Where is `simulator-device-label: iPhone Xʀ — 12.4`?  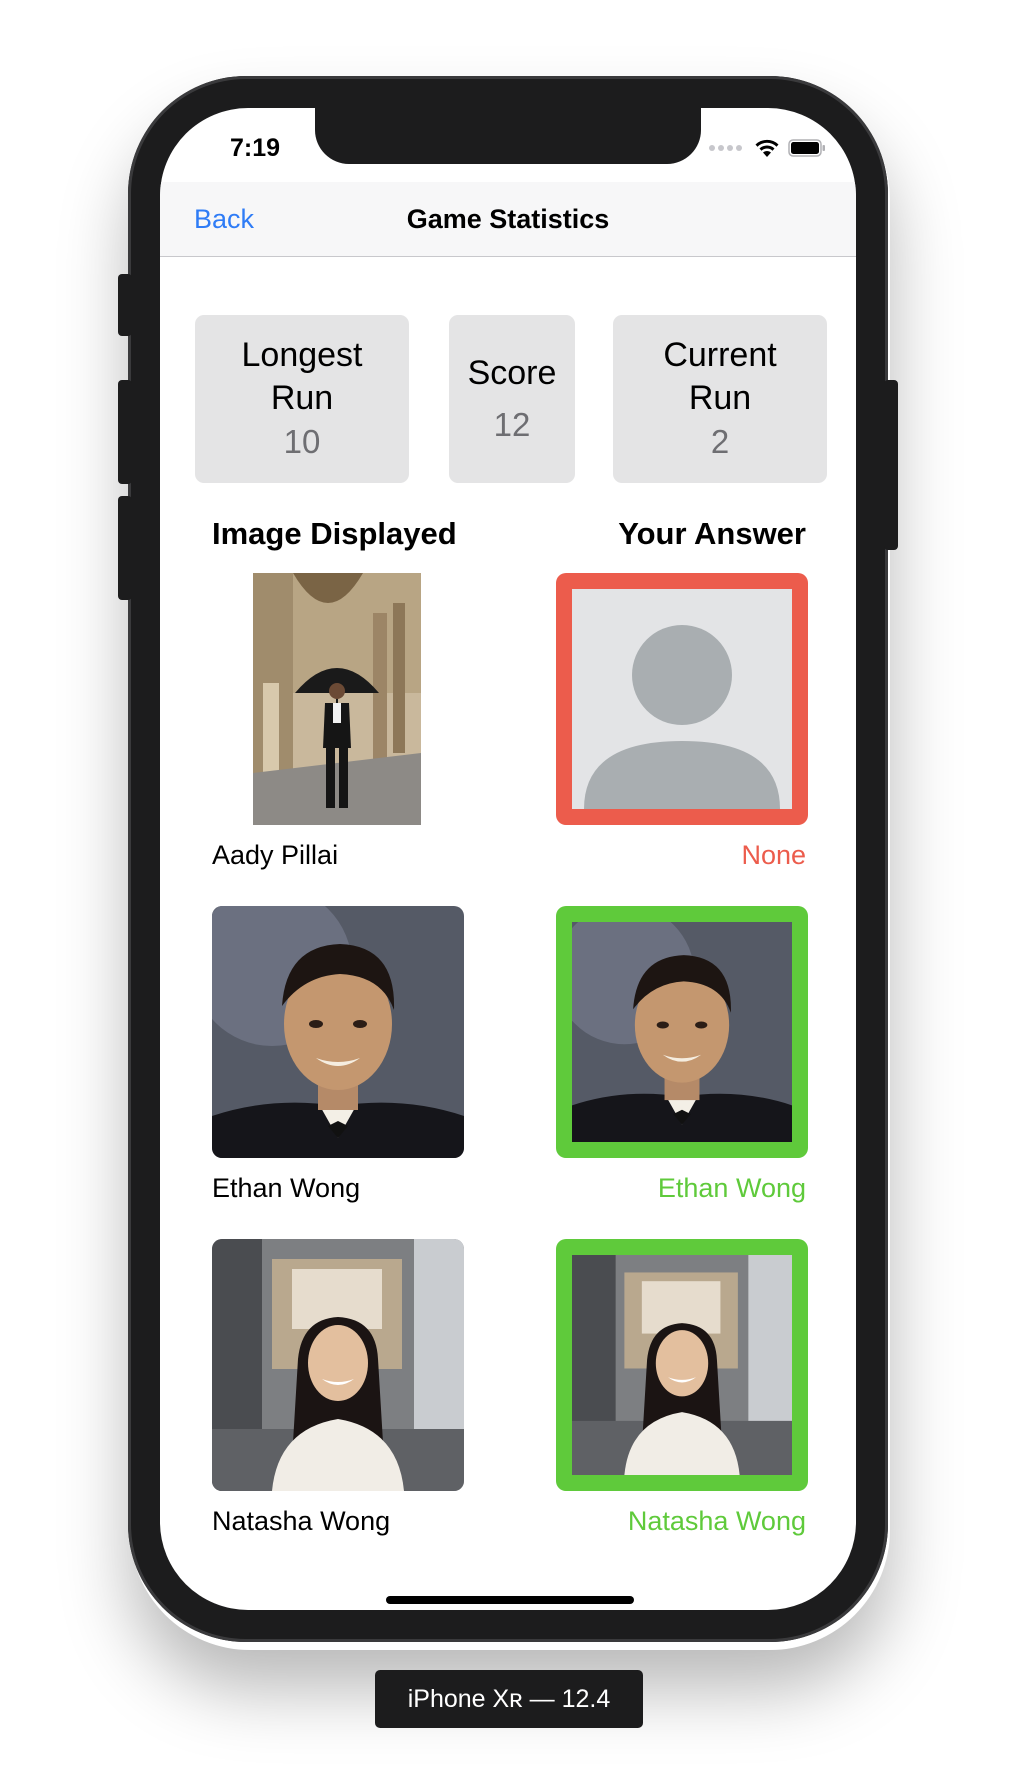 simulator-device-label: iPhone Xʀ — 12.4 is located at coordinates (509, 1699).